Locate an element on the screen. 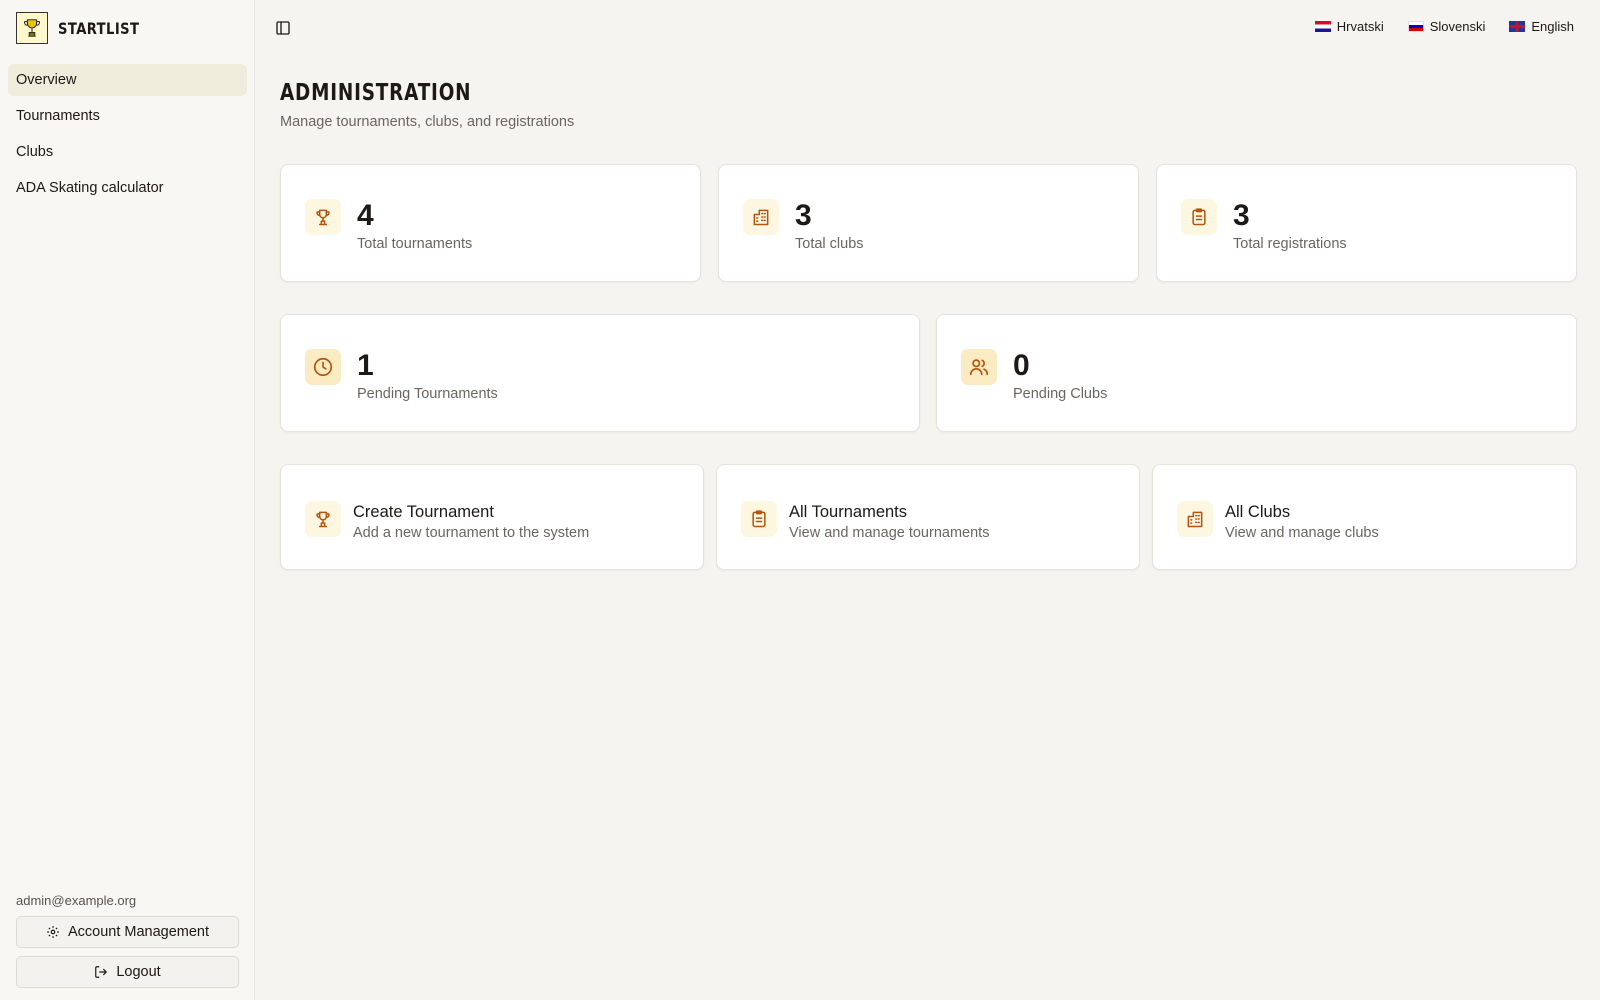  trophy-logo-icon is located at coordinates (32, 28).